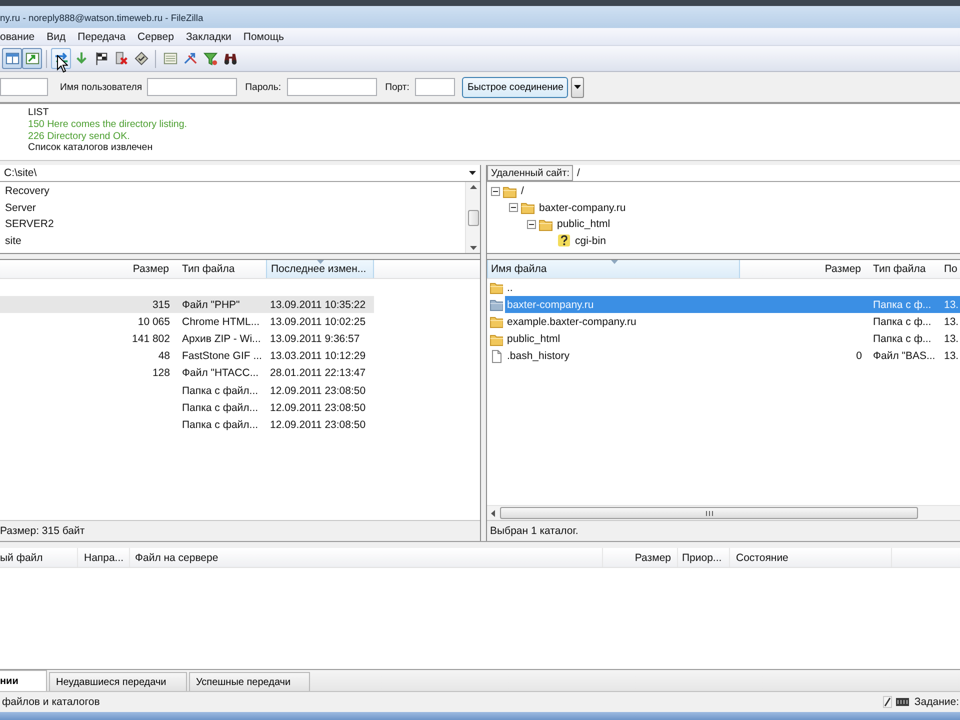 The width and height of the screenshot is (960, 720). I want to click on modified-date: 13.09.2011 10:02:25, so click(318, 322).